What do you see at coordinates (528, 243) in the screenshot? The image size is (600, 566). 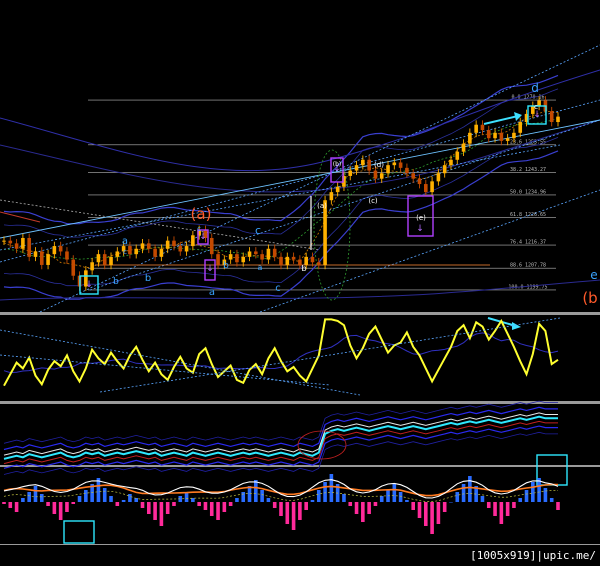 I see `fib-level-label: 76.4 1216.37` at bounding box center [528, 243].